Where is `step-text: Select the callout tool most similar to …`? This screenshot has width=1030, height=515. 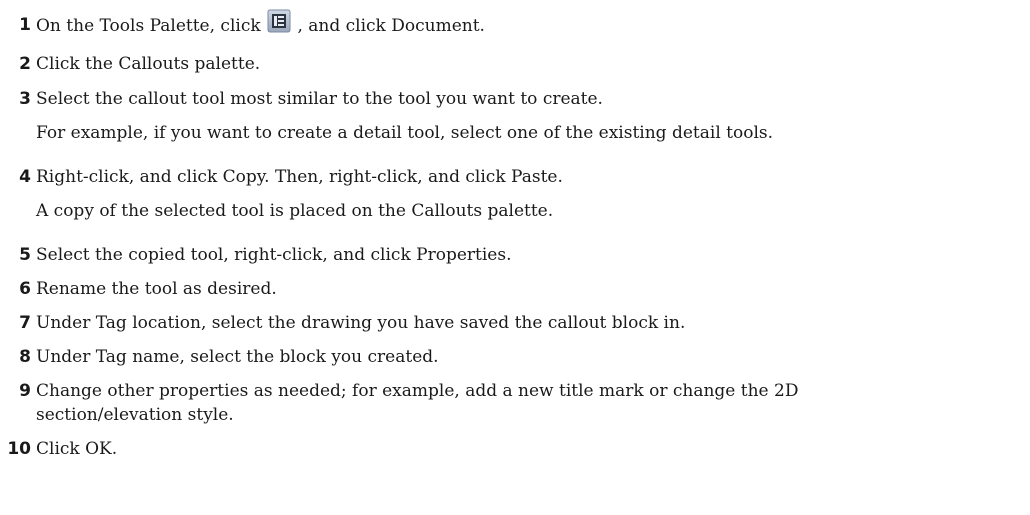 step-text: Select the callout tool most similar to … is located at coordinates (319, 99).